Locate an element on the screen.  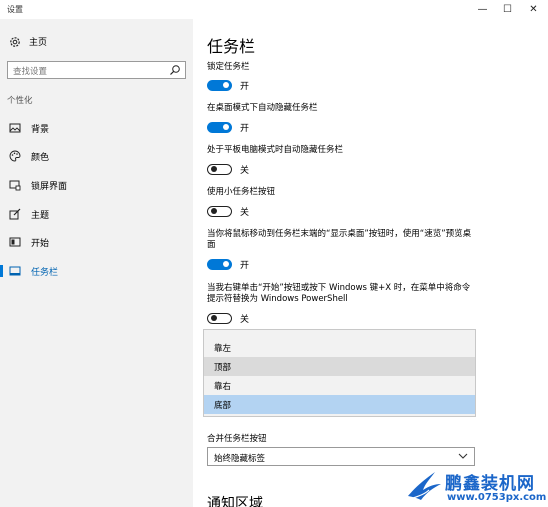
sidebar-item-label: 主题 is located at coordinates (40, 216).